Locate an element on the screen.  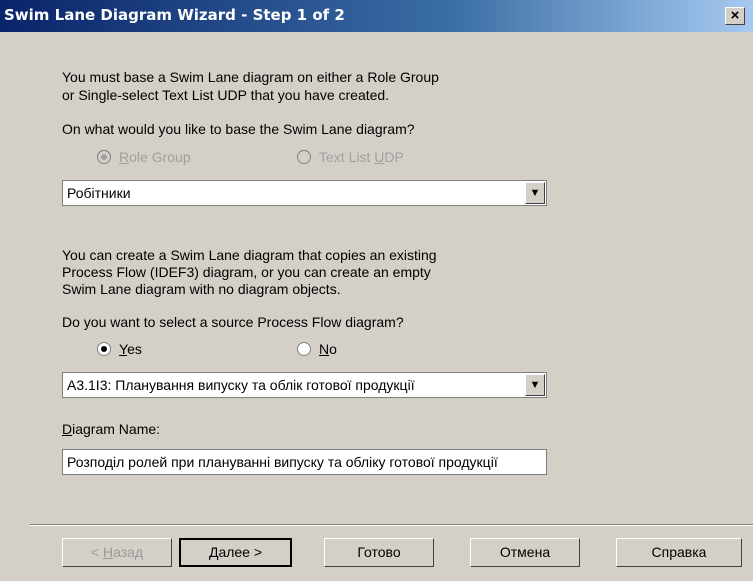
close-icon: × is located at coordinates (735, 15).